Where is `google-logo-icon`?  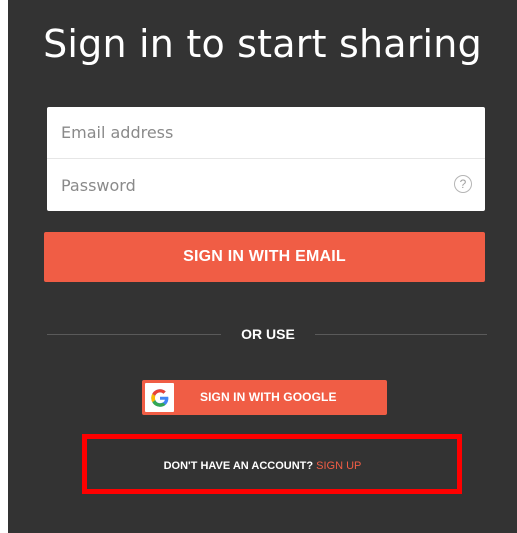
google-logo-icon is located at coordinates (159, 397).